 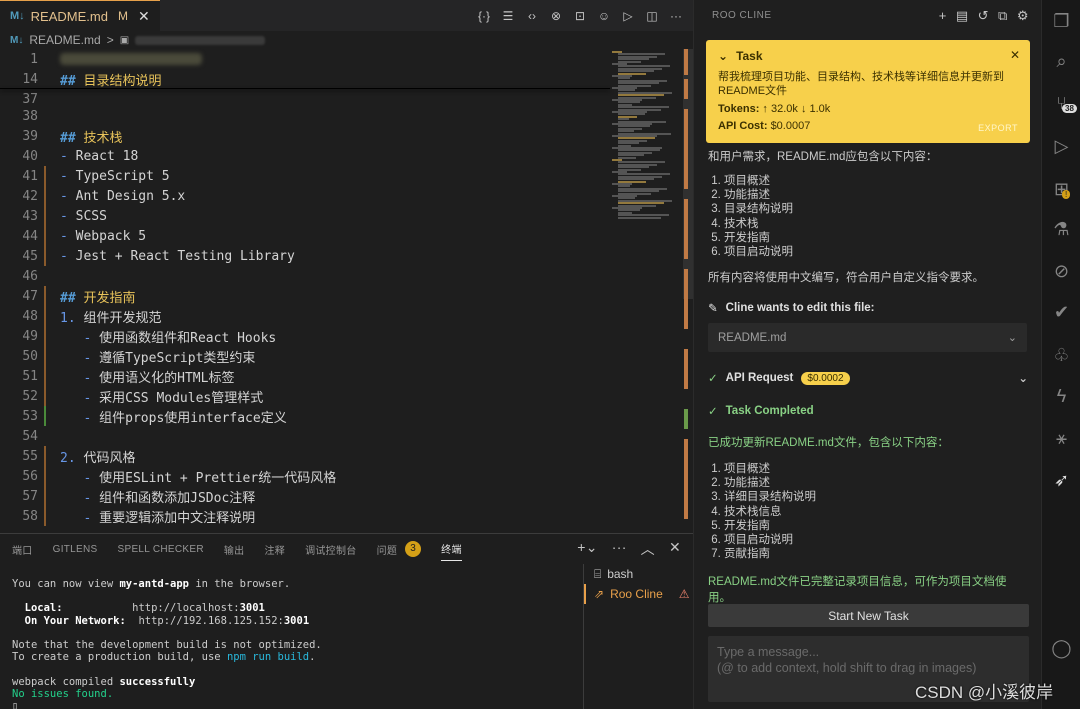 What do you see at coordinates (30, 476) in the screenshot?
I see `line-number: 56` at bounding box center [30, 476].